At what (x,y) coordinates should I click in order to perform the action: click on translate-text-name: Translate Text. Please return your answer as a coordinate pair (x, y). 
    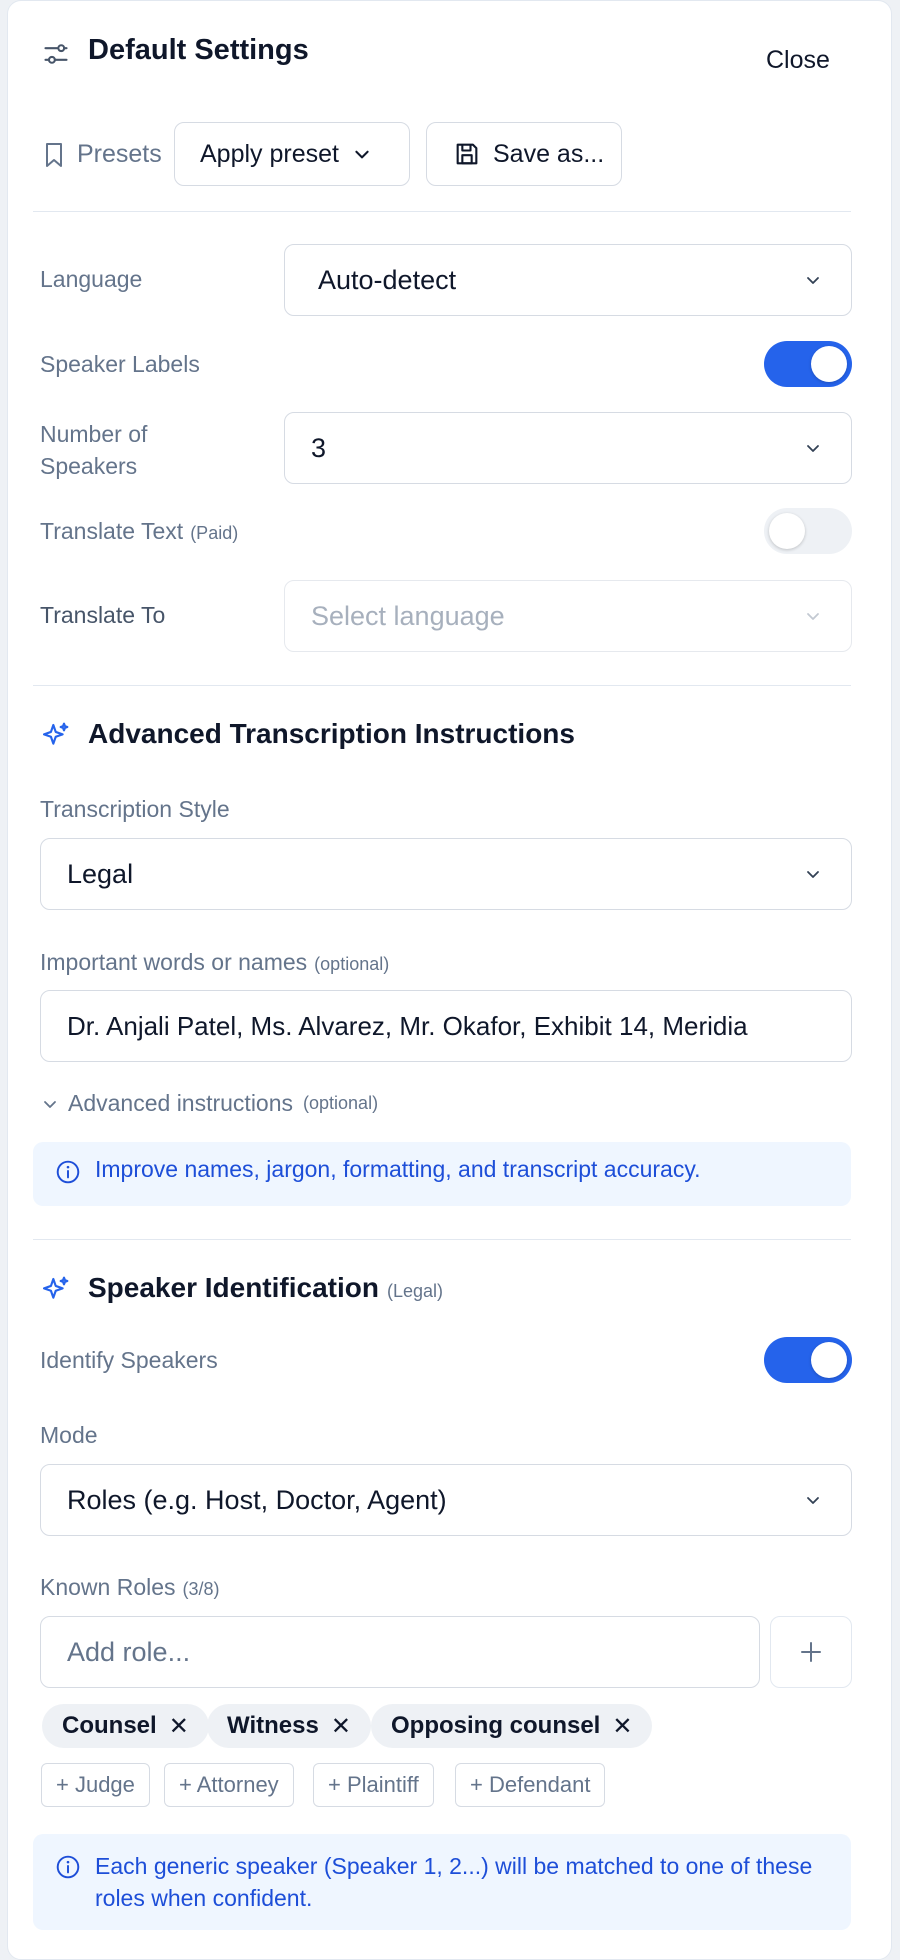
    Looking at the image, I should click on (112, 531).